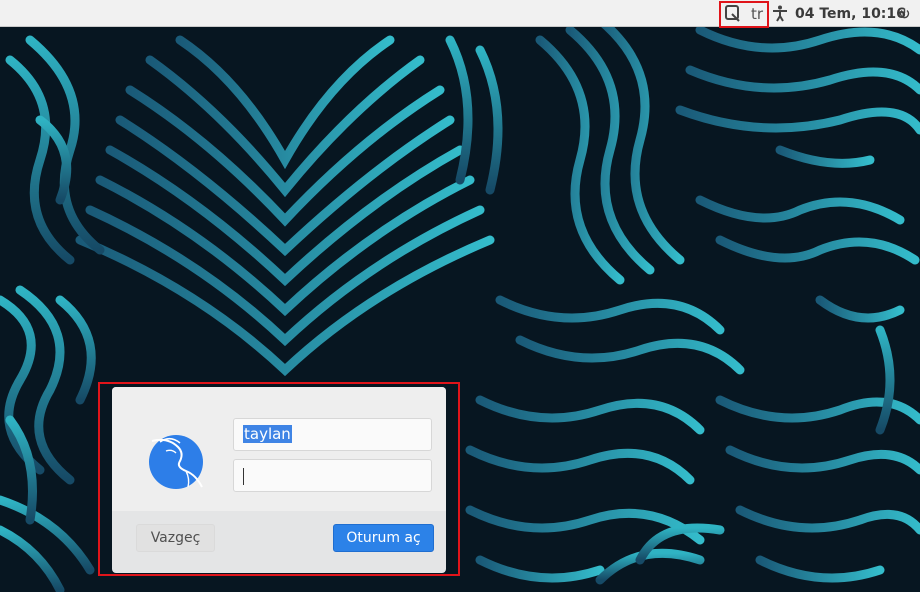 The image size is (920, 592). What do you see at coordinates (850, 14) in the screenshot?
I see `clock: 04 Tem, 10:16` at bounding box center [850, 14].